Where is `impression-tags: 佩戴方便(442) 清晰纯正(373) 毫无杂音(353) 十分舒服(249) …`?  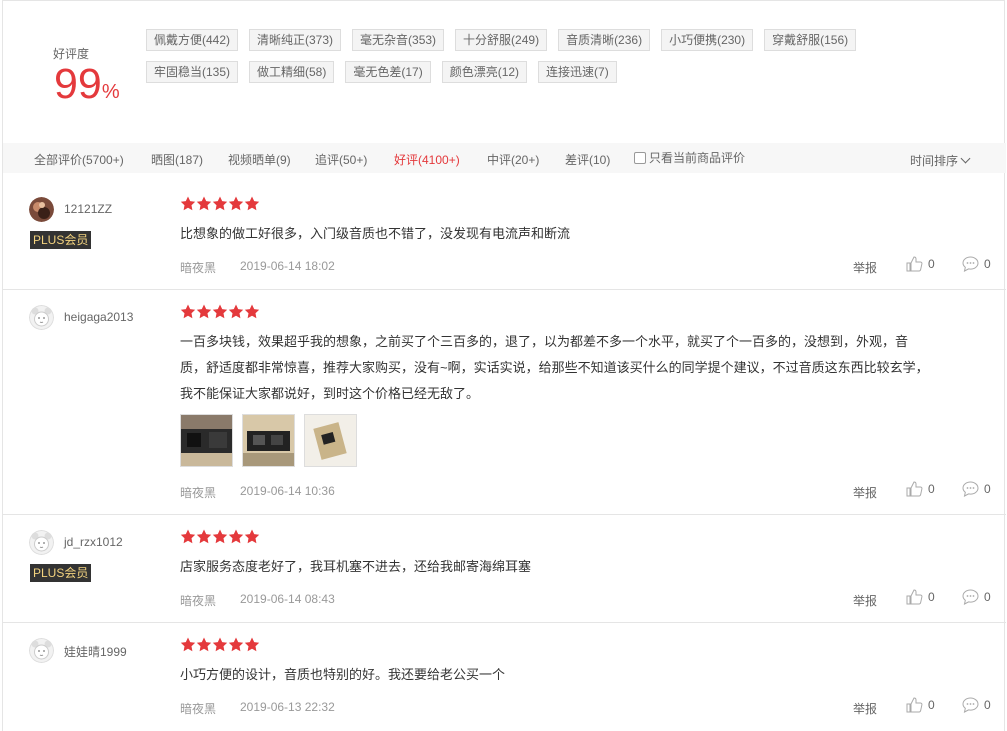
impression-tags: 佩戴方便(442) 清晰纯正(373) 毫无杂音(353) 十分舒服(249) … is located at coordinates (536, 61).